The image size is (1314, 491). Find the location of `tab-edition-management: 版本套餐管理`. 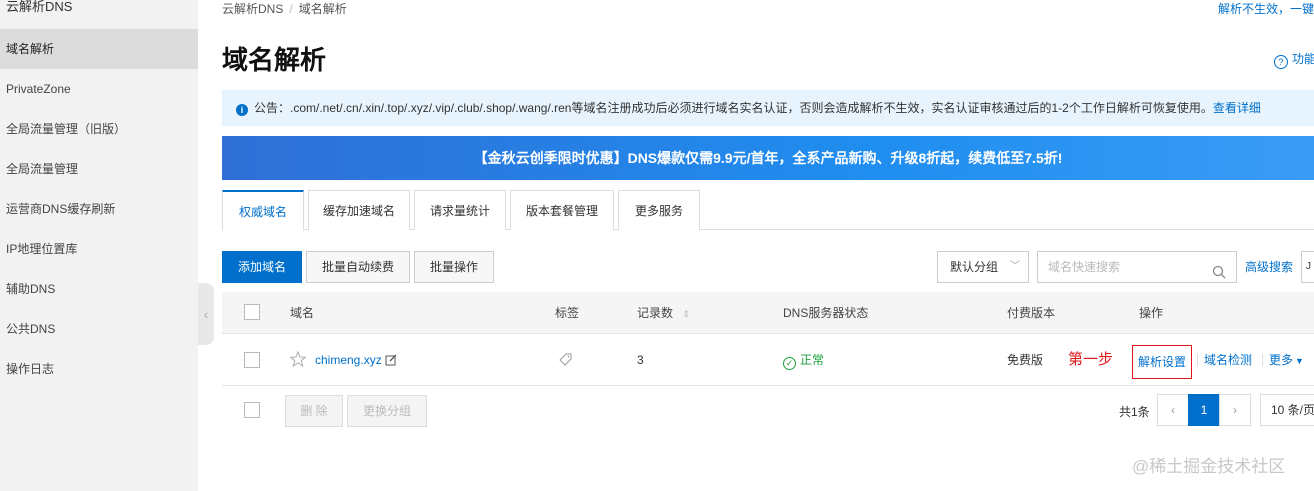

tab-edition-management: 版本套餐管理 is located at coordinates (562, 210).